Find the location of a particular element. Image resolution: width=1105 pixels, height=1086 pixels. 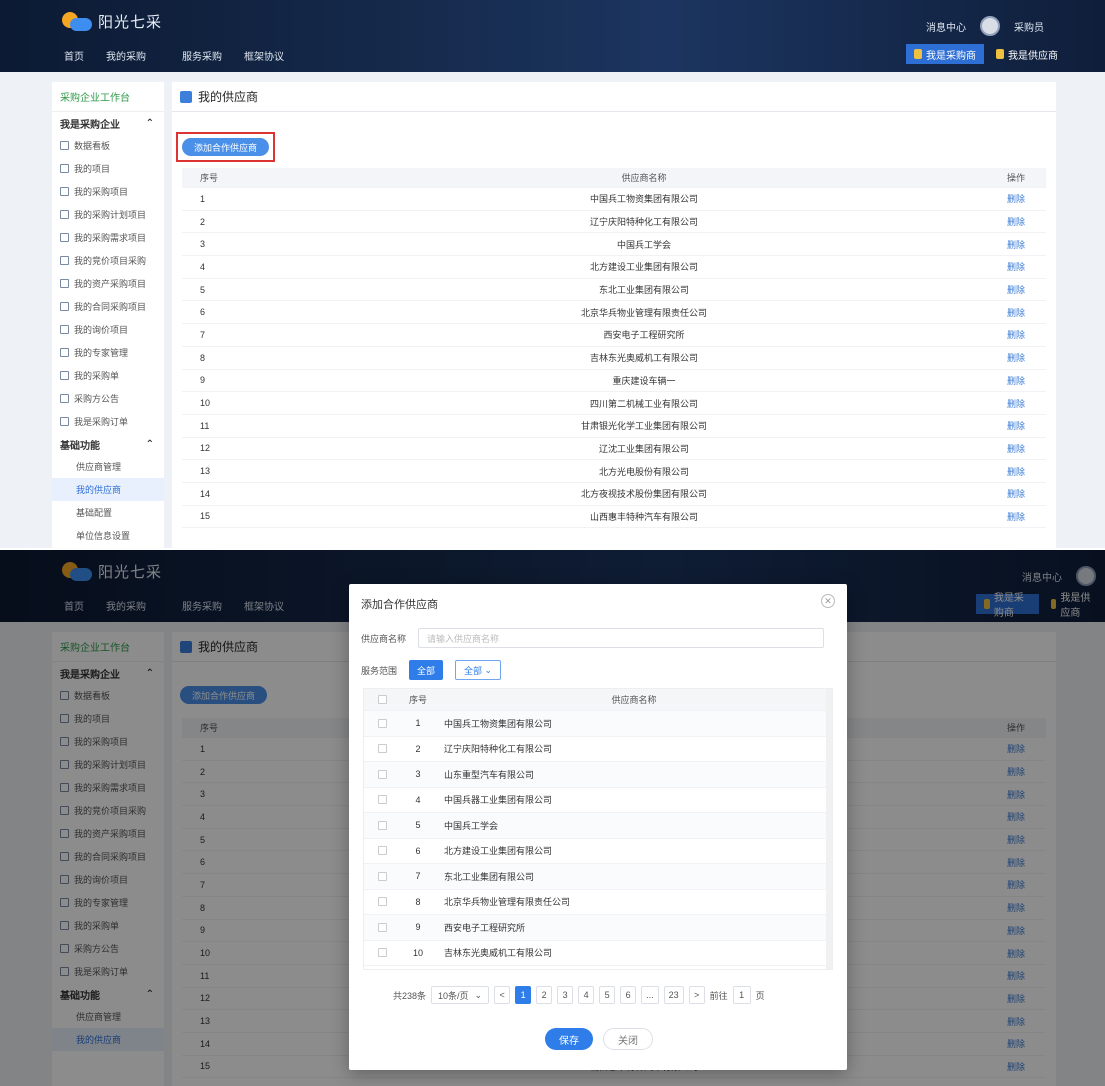

username: 采购员 is located at coordinates (1029, 26).